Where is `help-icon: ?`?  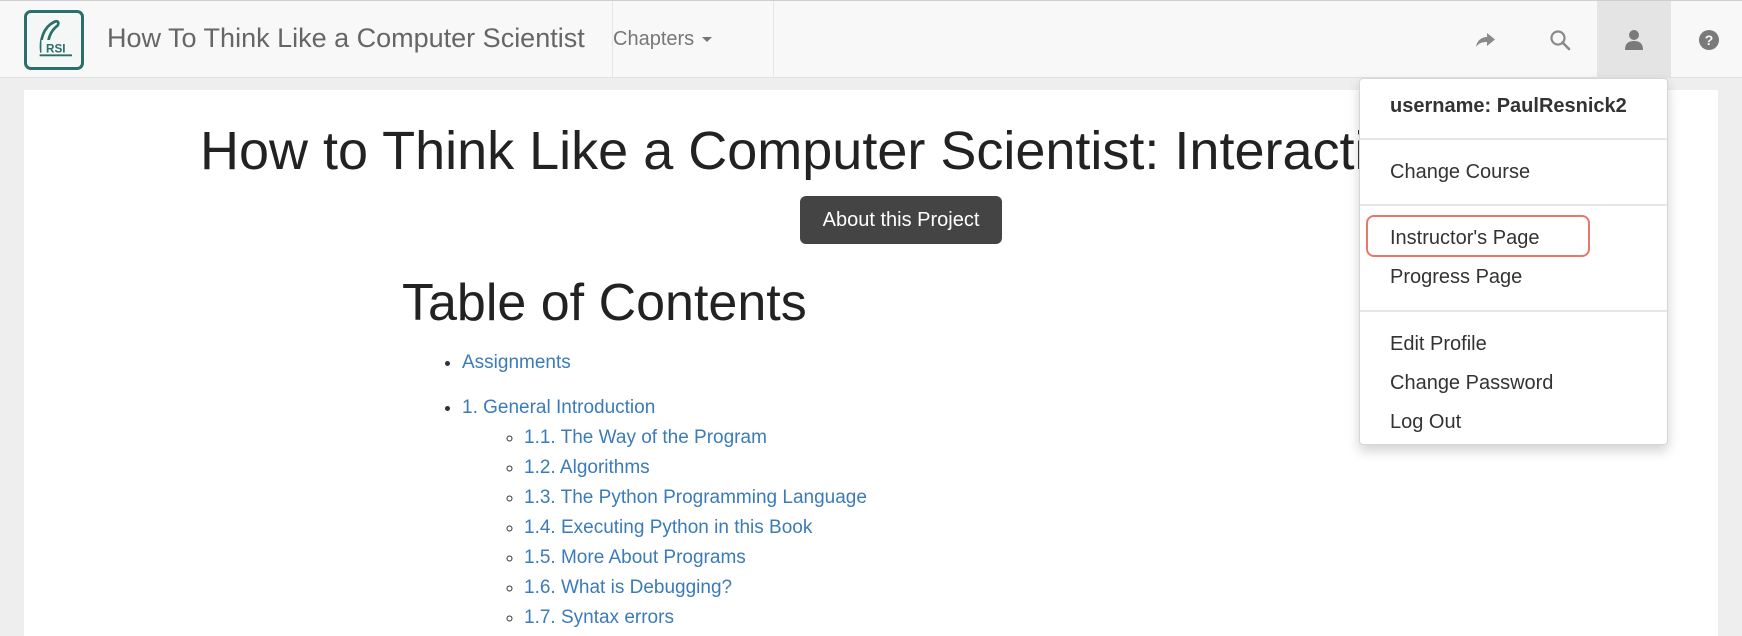
help-icon: ? is located at coordinates (1709, 39).